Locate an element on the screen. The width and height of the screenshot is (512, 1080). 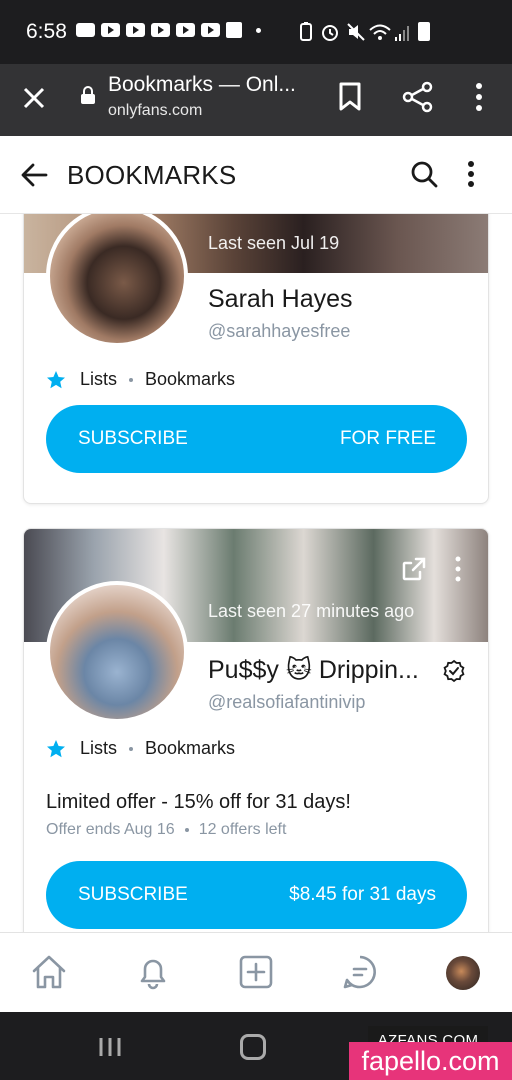
page-title: BOOKMARKS is located at coordinates (152, 175).